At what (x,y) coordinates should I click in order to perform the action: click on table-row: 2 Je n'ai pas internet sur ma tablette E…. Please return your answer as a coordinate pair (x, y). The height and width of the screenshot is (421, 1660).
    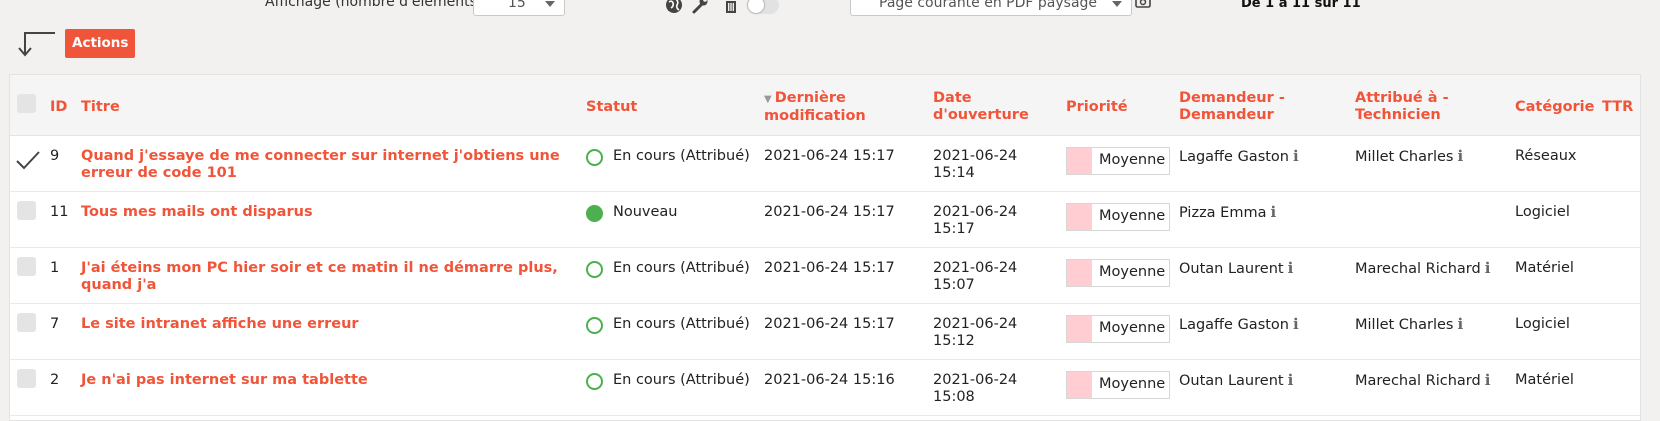
    Looking at the image, I should click on (825, 388).